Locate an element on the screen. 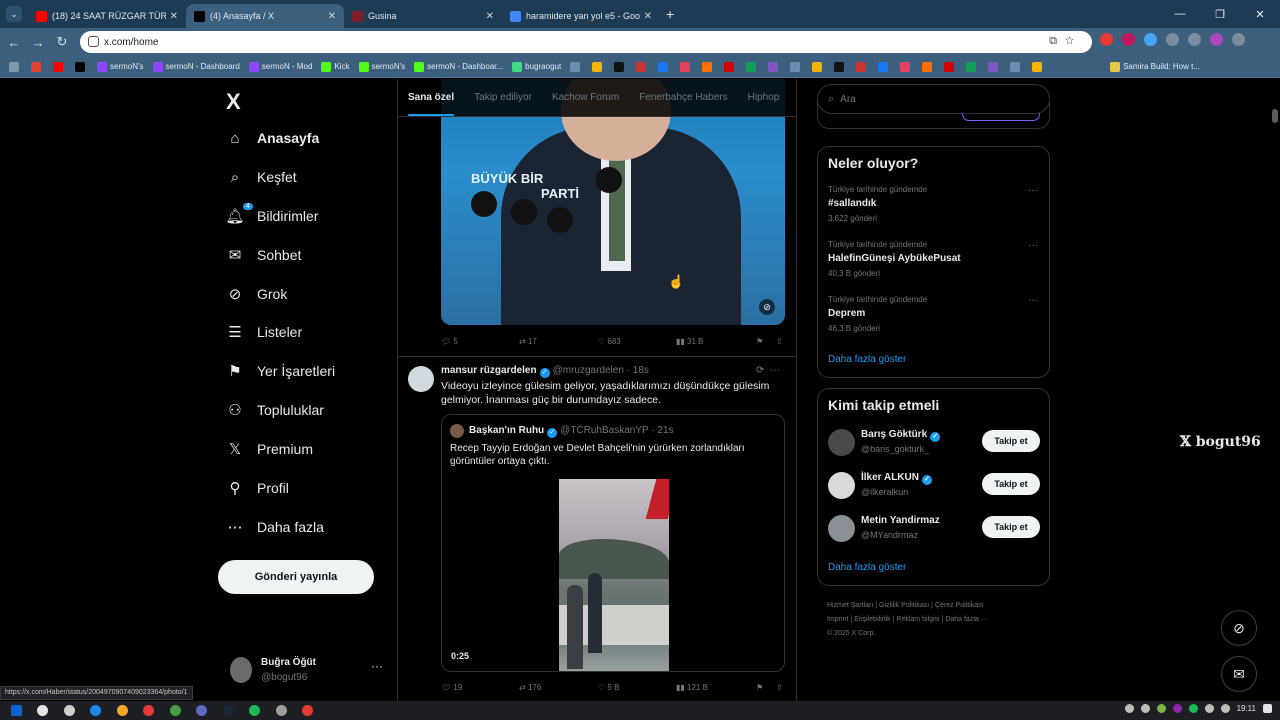  reply-button: 💬︎ 19 is located at coordinates (480, 687).